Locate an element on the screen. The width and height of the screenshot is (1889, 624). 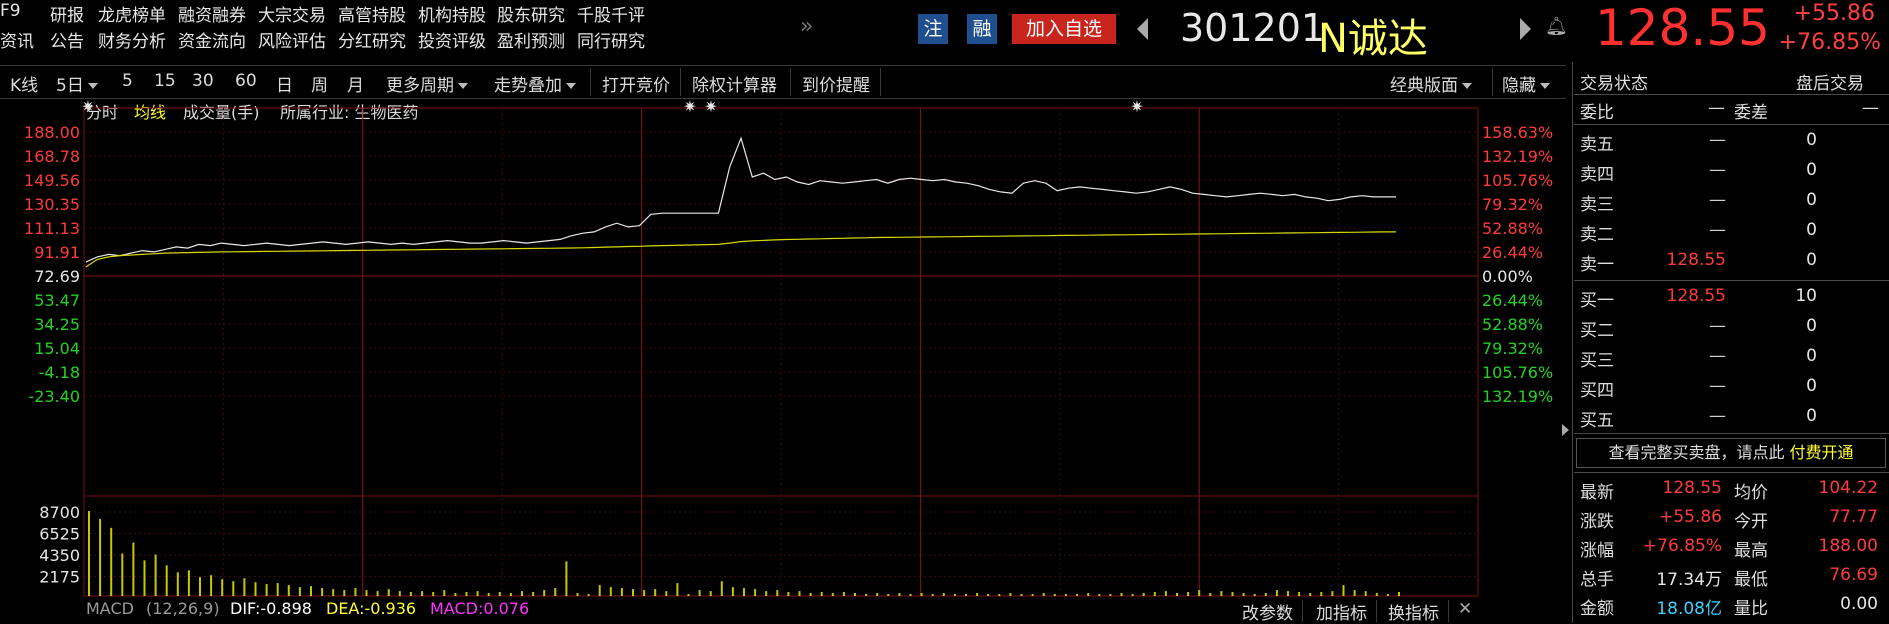
nav-link-11: 财务分析 is located at coordinates (132, 39).